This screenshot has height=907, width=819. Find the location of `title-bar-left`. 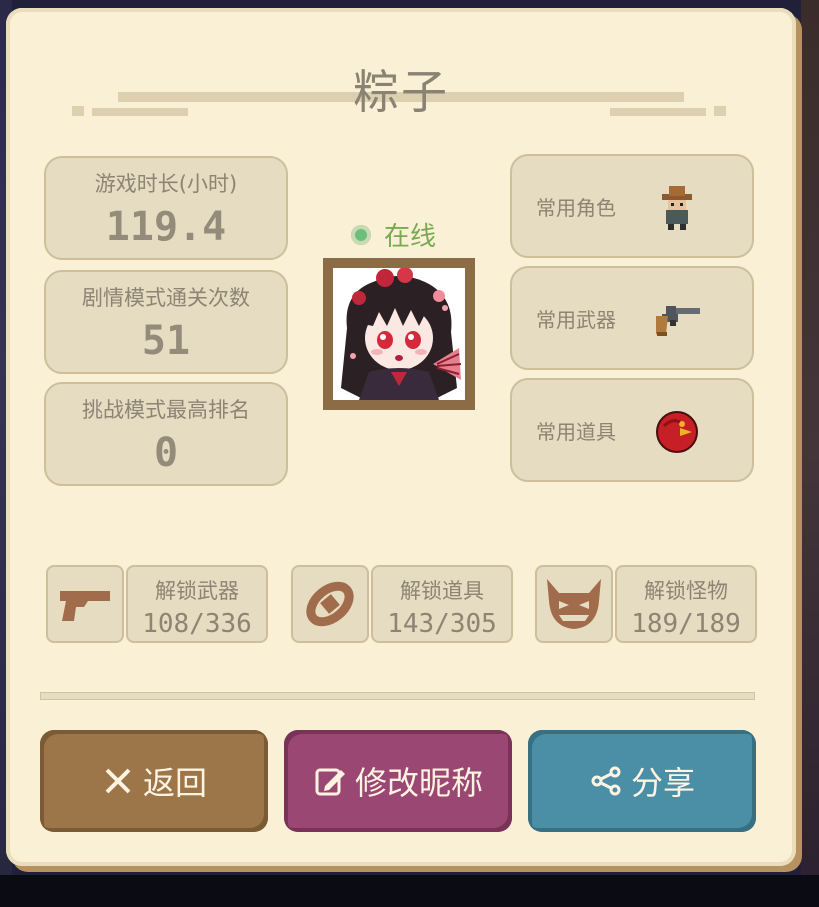

title-bar-left is located at coordinates (140, 112).